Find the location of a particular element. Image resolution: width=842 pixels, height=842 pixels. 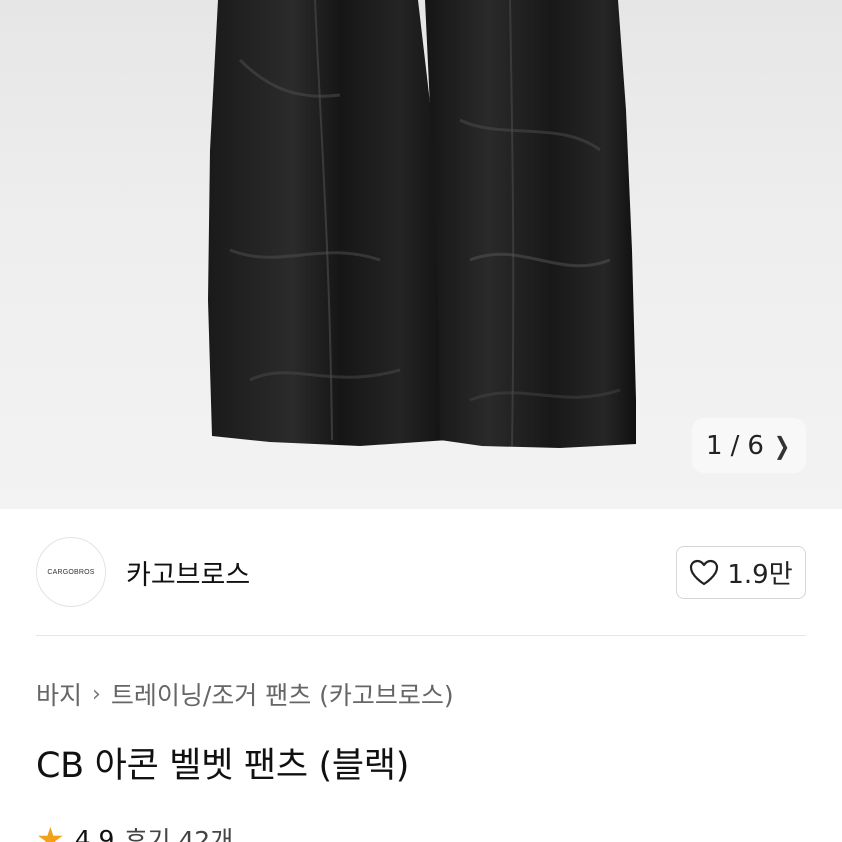

breadcrumb-item-subcategory: 트레이닝/조거 팬츠 (카고브로스) is located at coordinates (282, 694).